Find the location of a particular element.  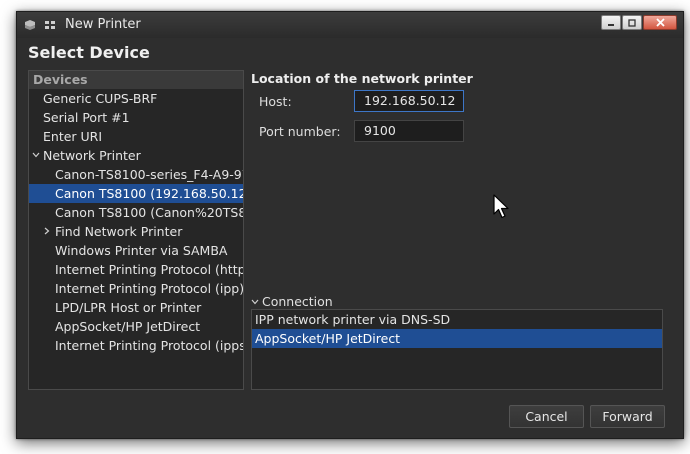

connection-expander: Connection is located at coordinates (292, 301).